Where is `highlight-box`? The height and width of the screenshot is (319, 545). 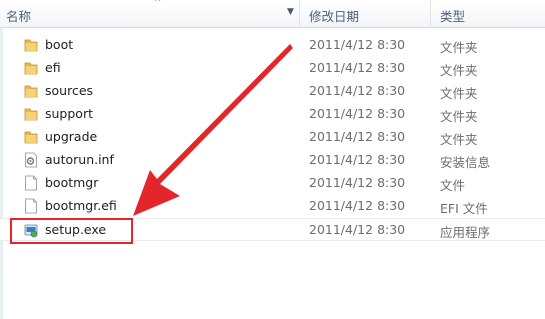
highlight-box is located at coordinates (71, 231).